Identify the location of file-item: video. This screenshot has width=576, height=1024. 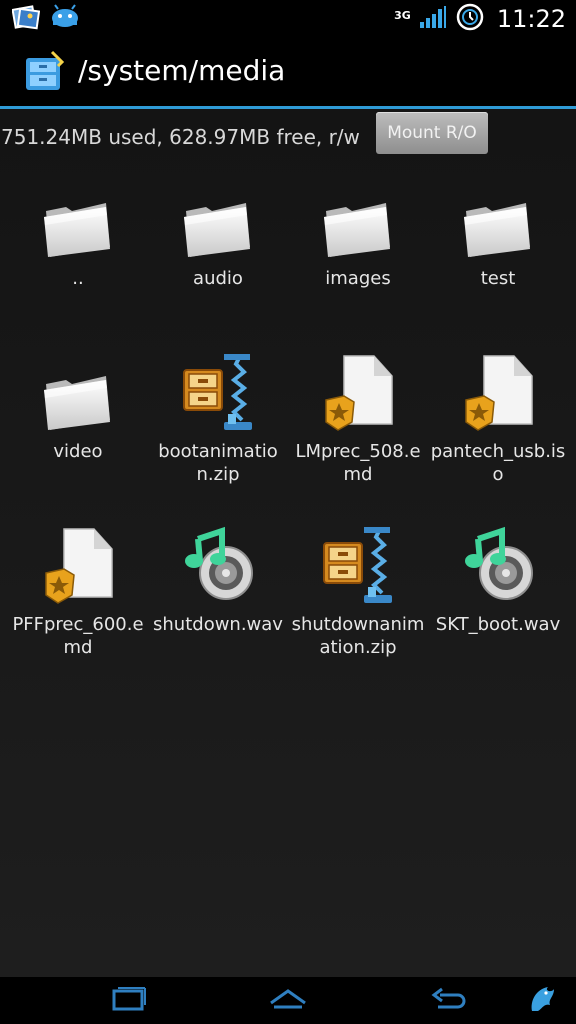
(78, 432).